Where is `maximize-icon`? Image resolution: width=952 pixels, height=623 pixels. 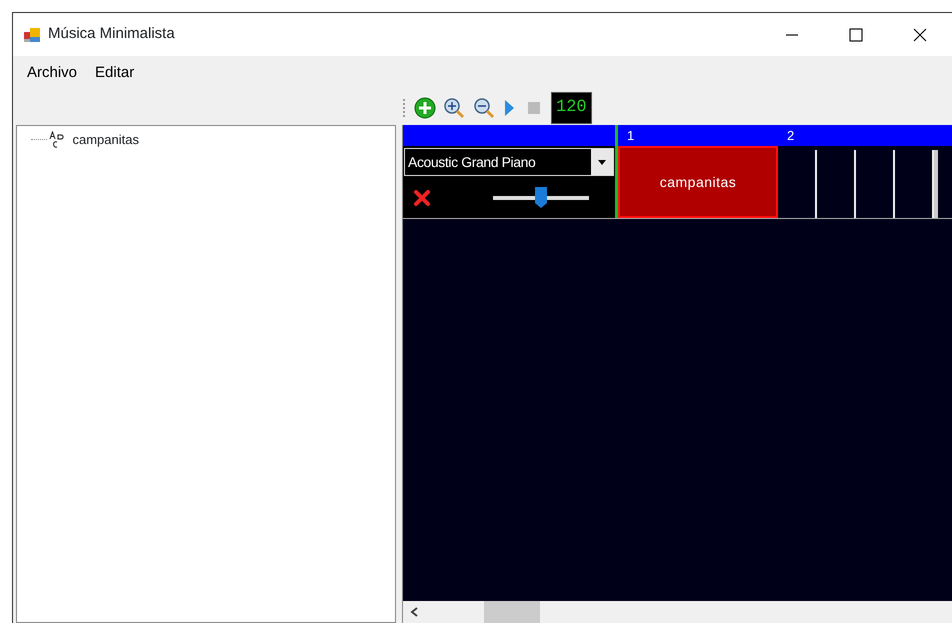
maximize-icon is located at coordinates (856, 35).